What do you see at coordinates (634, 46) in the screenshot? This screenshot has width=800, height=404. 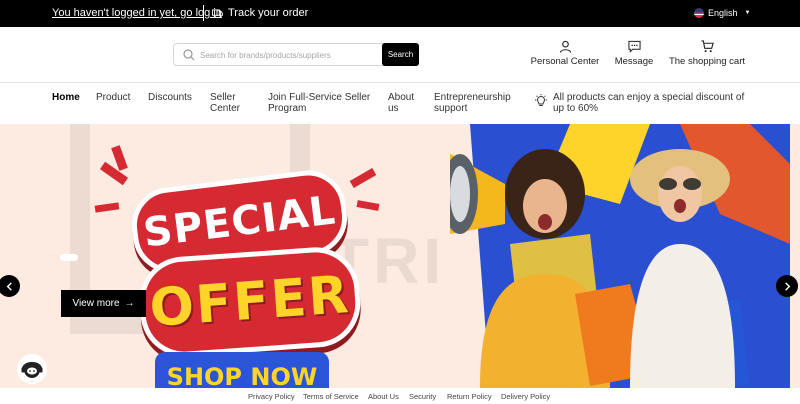 I see `message-icon` at bounding box center [634, 46].